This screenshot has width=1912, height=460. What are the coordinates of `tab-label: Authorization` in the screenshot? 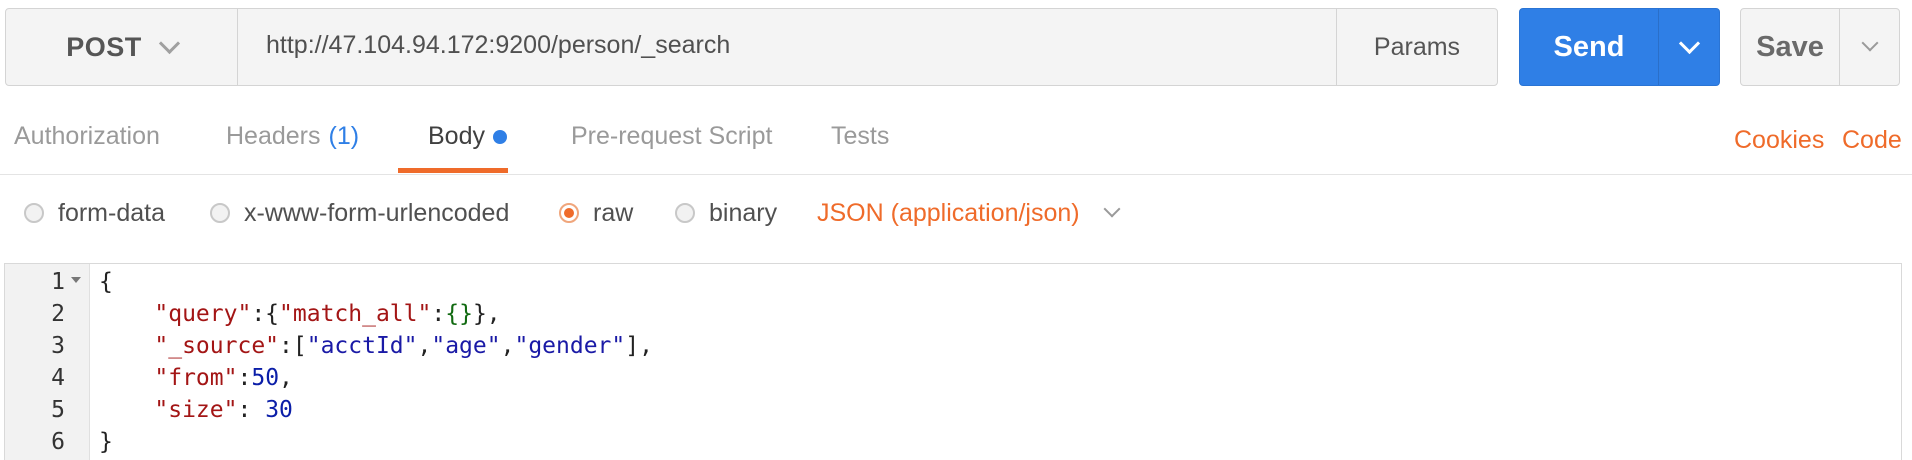 It's located at (87, 135).